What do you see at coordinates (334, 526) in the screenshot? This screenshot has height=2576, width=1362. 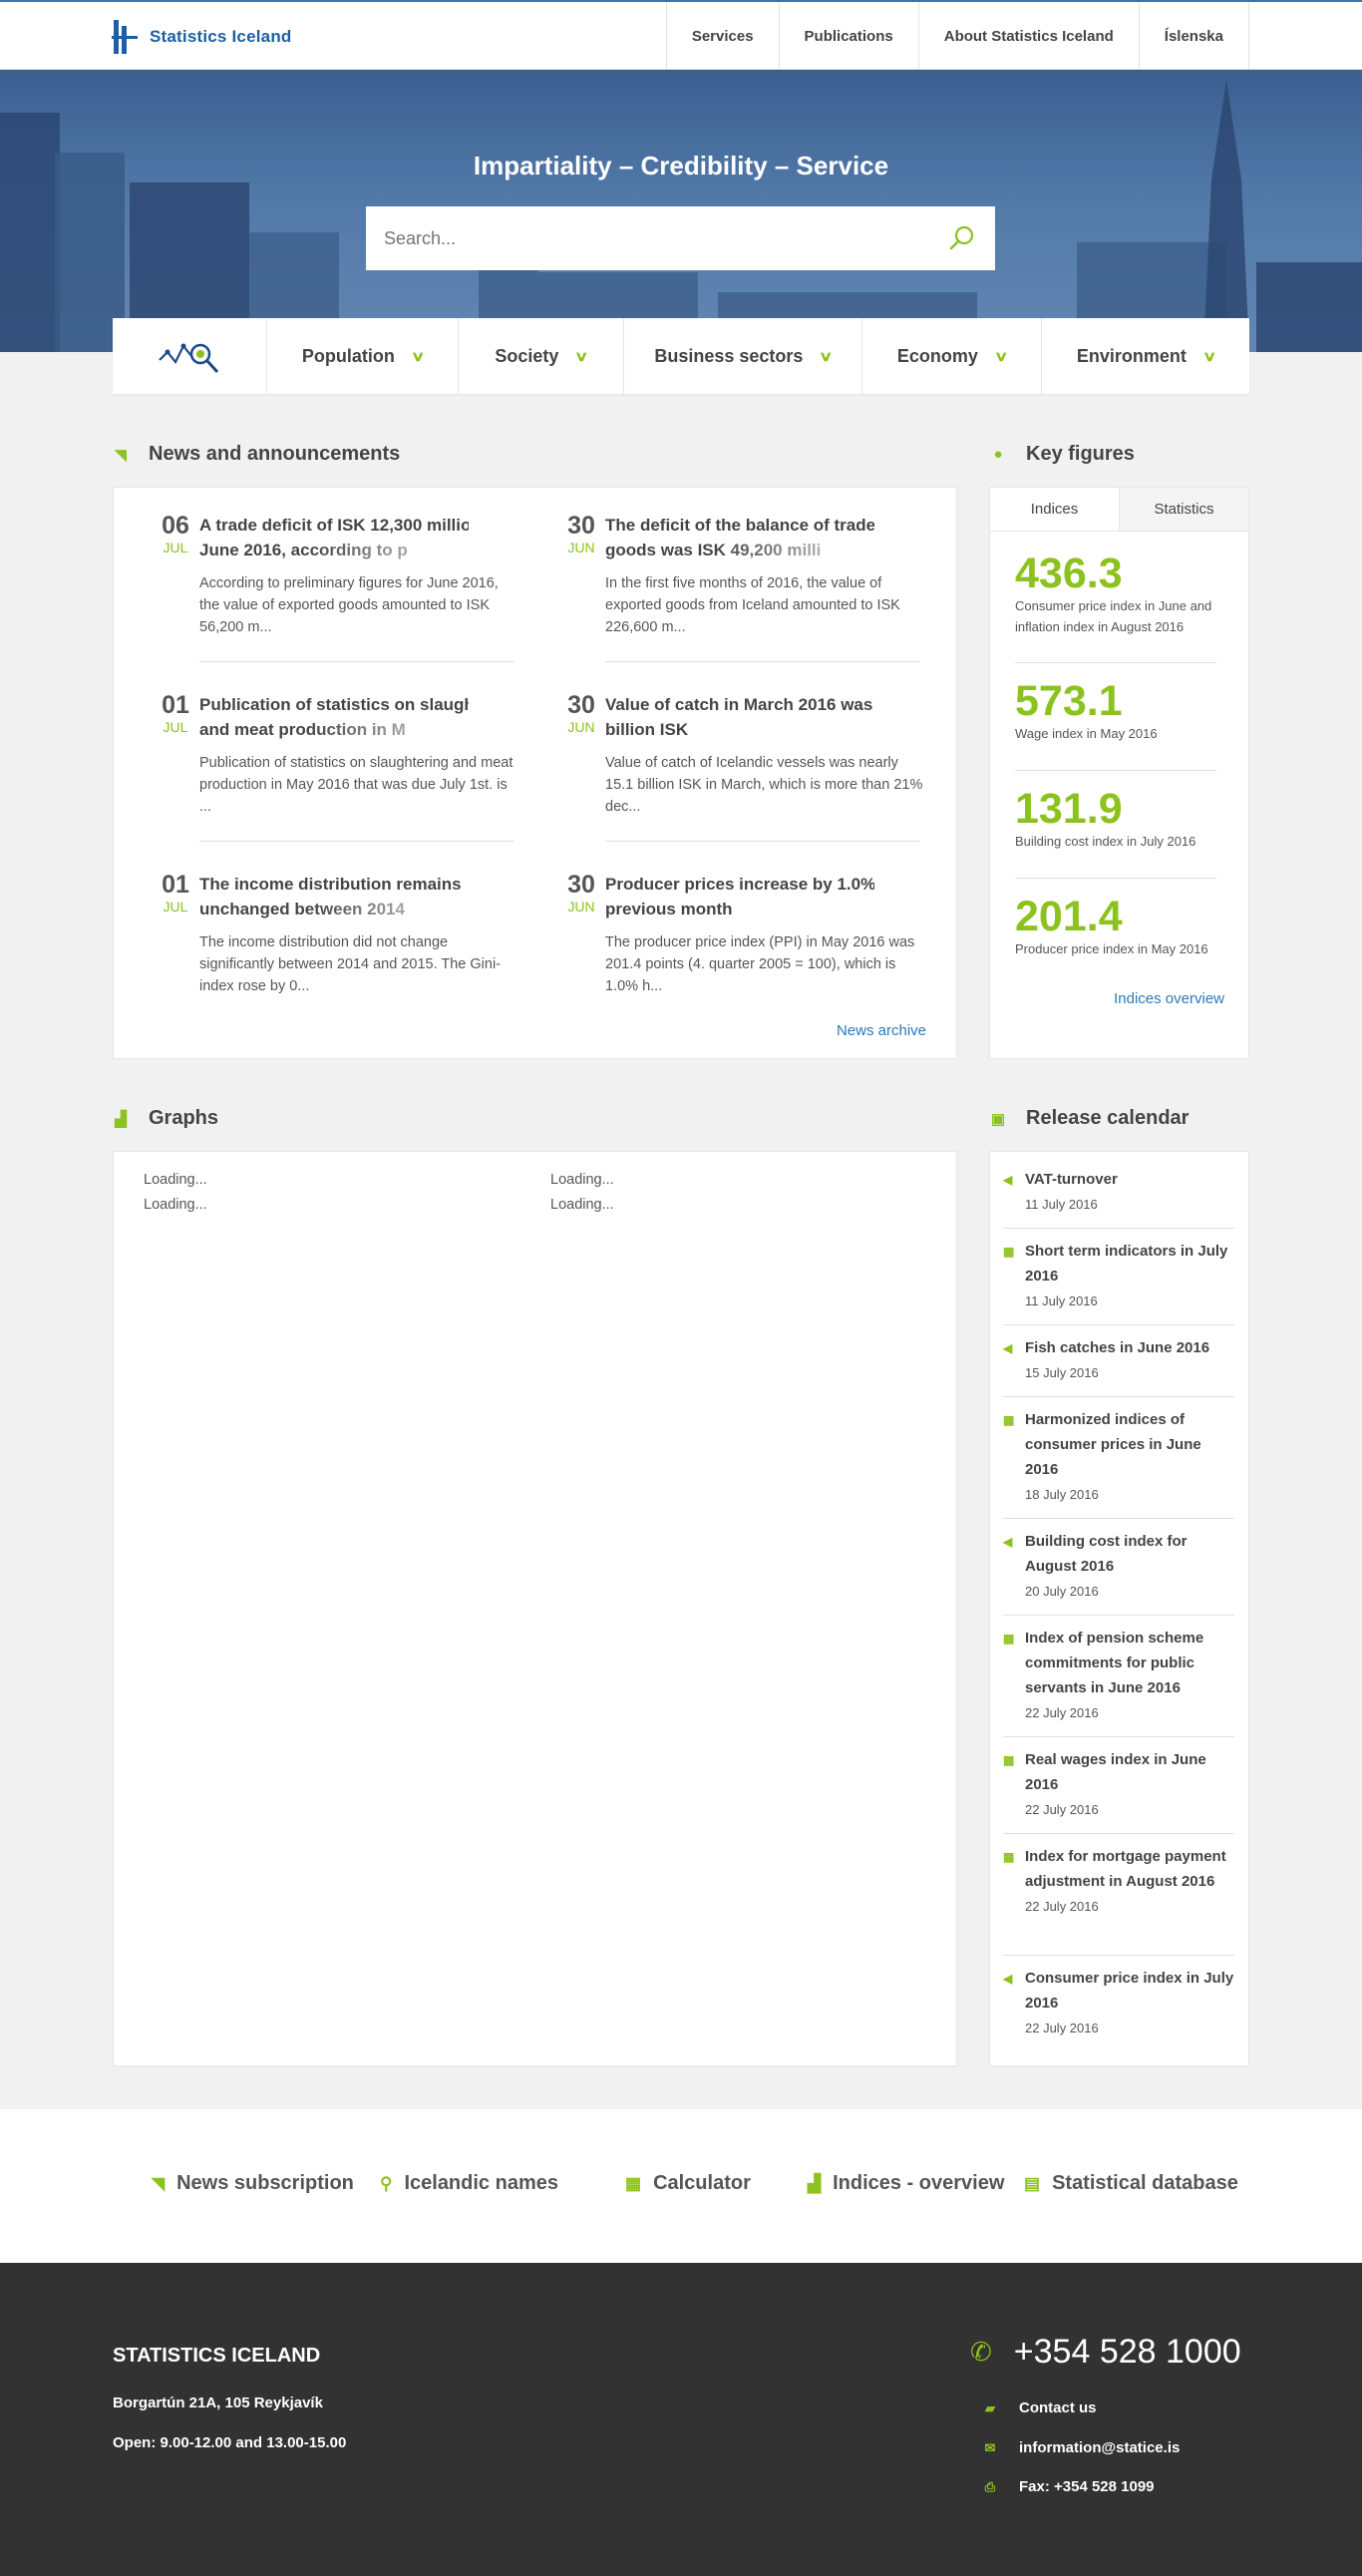 I see `news-title-line: A trade deficit of ISK 12,300 million in` at bounding box center [334, 526].